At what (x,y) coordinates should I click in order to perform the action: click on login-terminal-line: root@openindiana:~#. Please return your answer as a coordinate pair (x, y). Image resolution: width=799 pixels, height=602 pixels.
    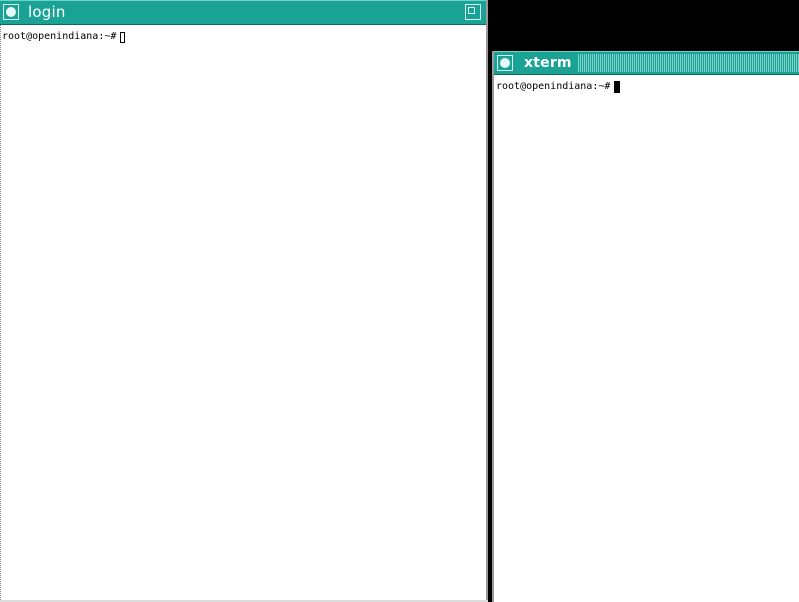
    Looking at the image, I should click on (64, 37).